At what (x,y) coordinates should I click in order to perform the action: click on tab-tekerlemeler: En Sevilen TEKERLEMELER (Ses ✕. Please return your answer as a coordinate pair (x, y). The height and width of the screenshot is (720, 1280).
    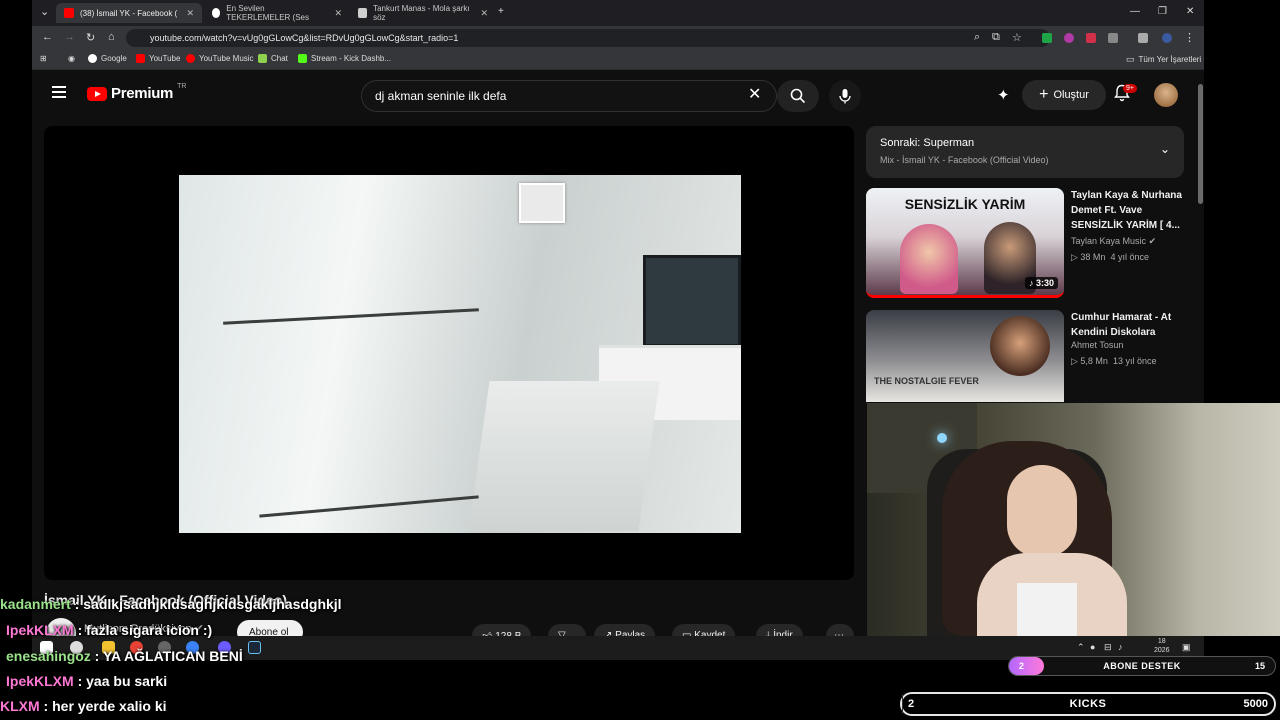
    Looking at the image, I should click on (277, 13).